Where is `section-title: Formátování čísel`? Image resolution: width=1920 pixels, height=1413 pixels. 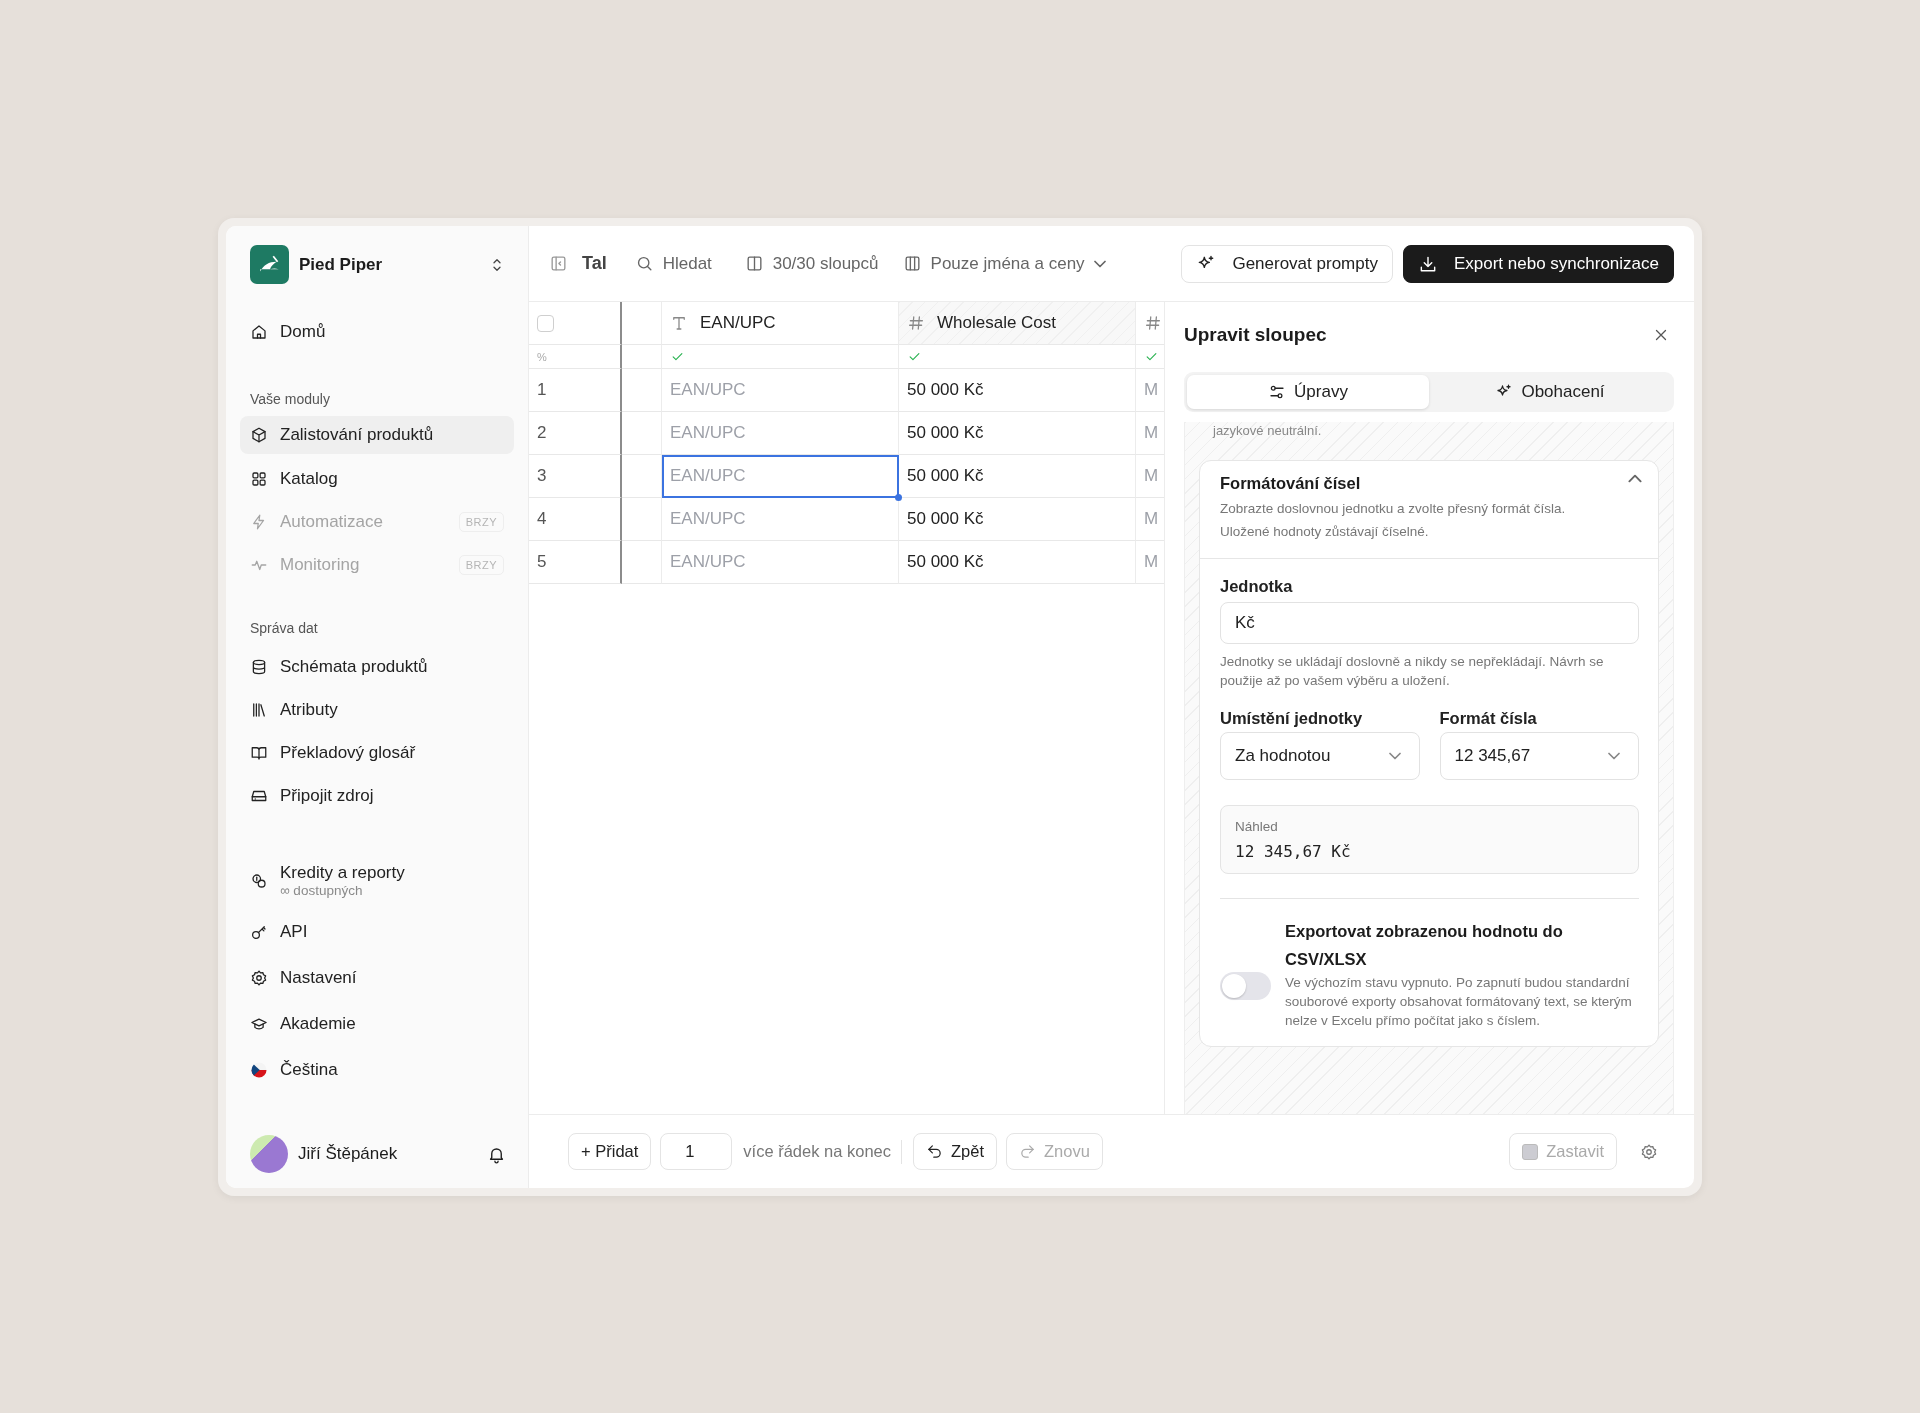 section-title: Formátování čísel is located at coordinates (1291, 483).